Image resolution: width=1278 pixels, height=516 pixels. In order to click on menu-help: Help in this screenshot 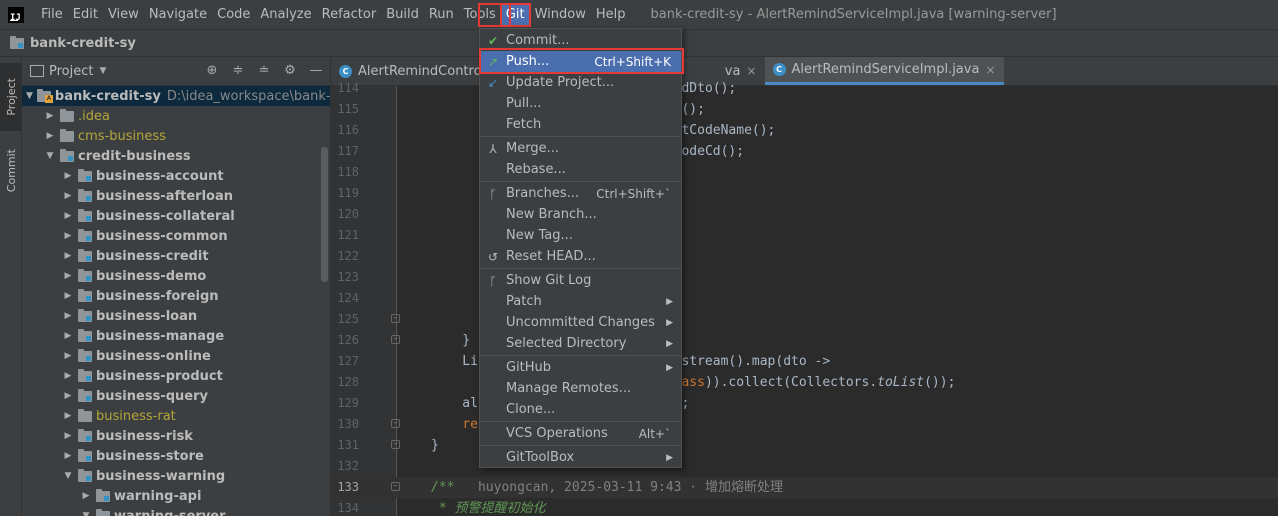, I will do `click(611, 15)`.